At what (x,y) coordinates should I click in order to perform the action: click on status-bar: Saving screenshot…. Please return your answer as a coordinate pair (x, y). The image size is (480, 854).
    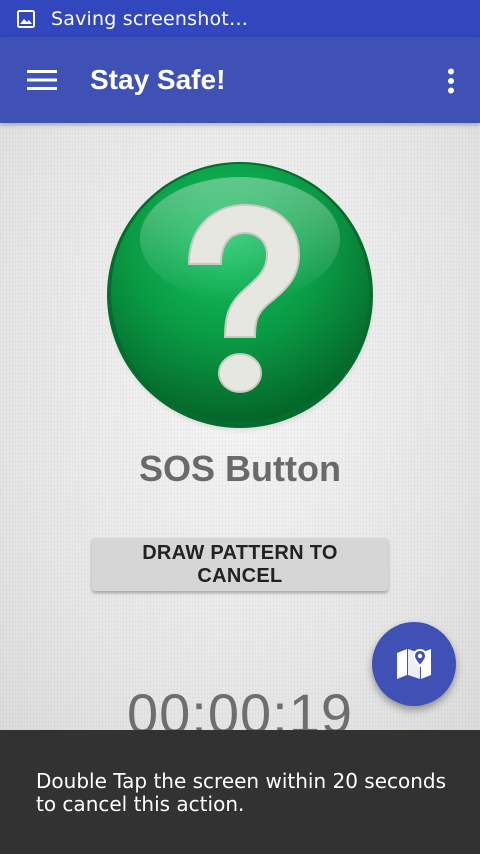
    Looking at the image, I should click on (240, 18).